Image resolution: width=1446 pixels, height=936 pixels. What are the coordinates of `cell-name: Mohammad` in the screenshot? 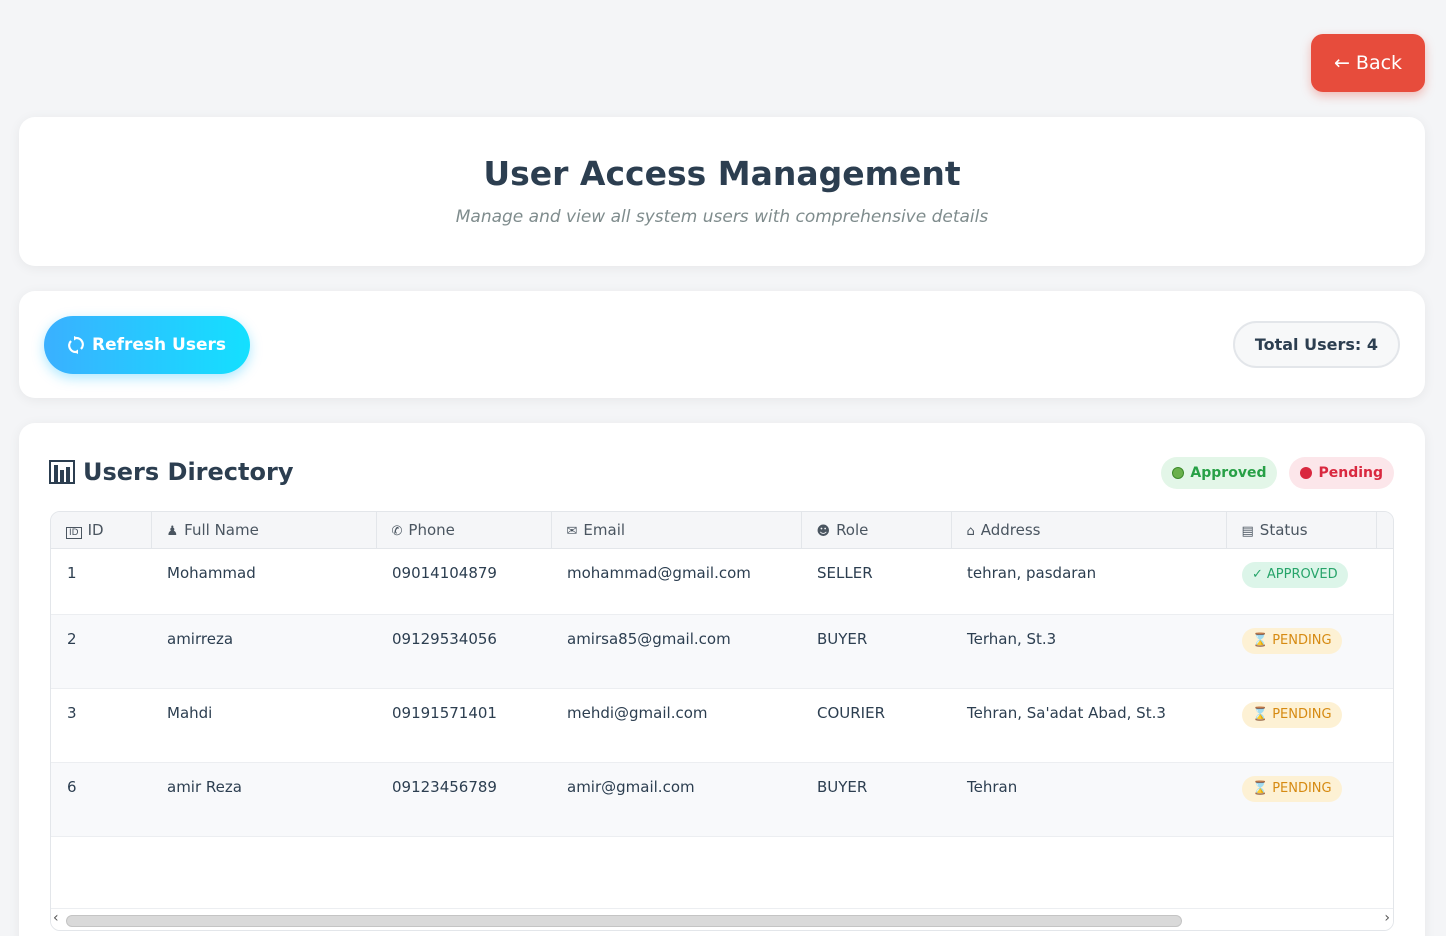 It's located at (263, 581).